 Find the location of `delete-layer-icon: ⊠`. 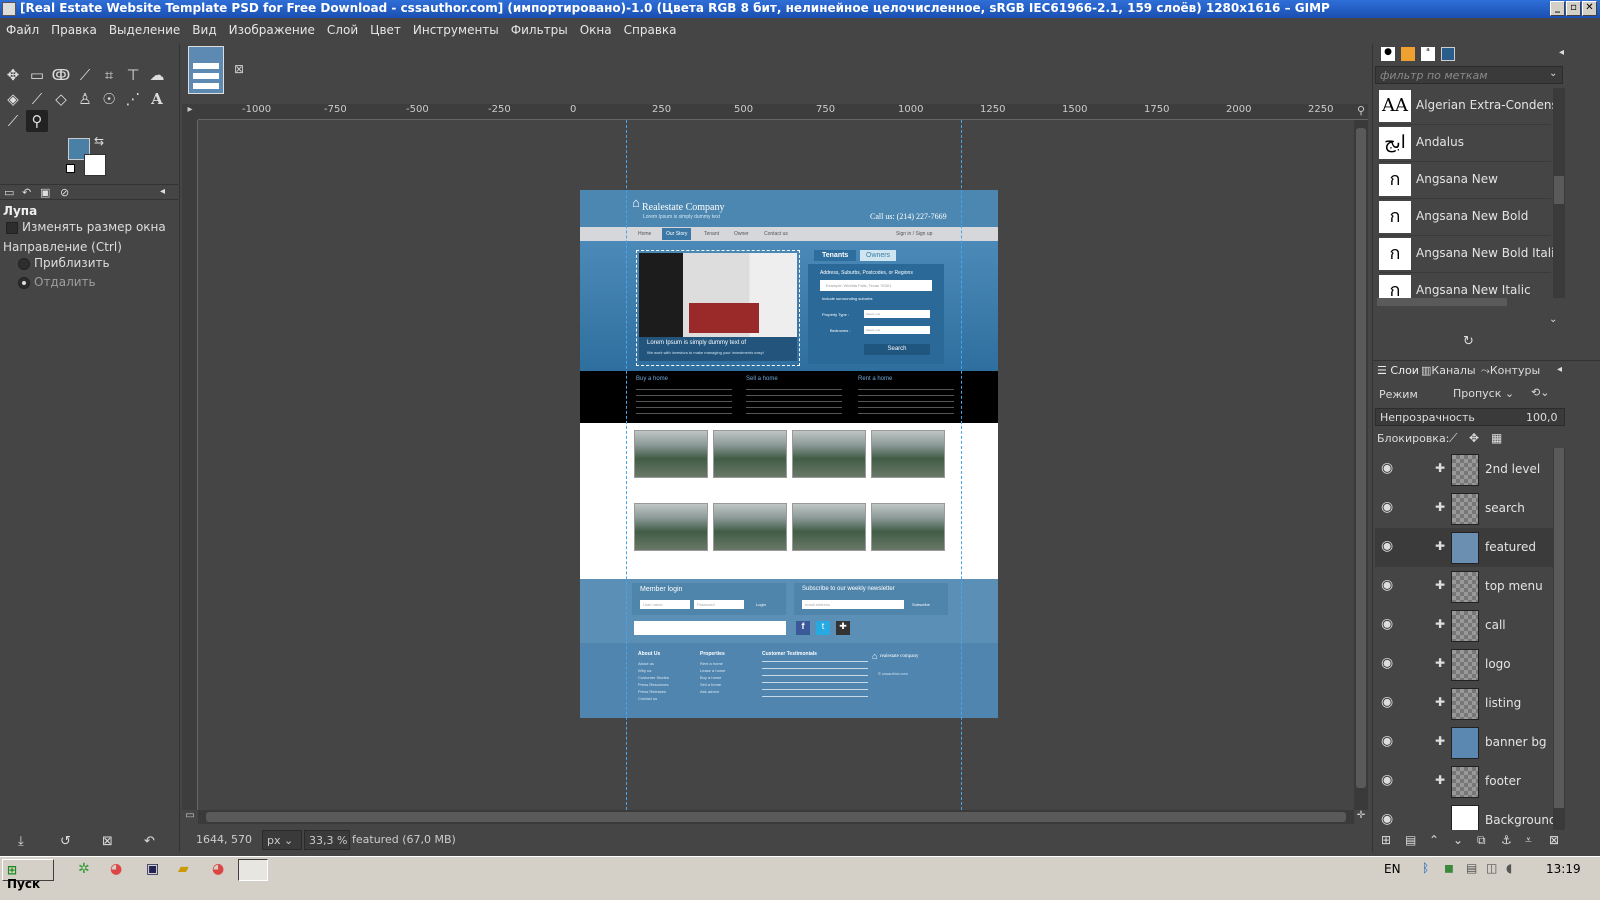

delete-layer-icon: ⊠ is located at coordinates (1554, 840).